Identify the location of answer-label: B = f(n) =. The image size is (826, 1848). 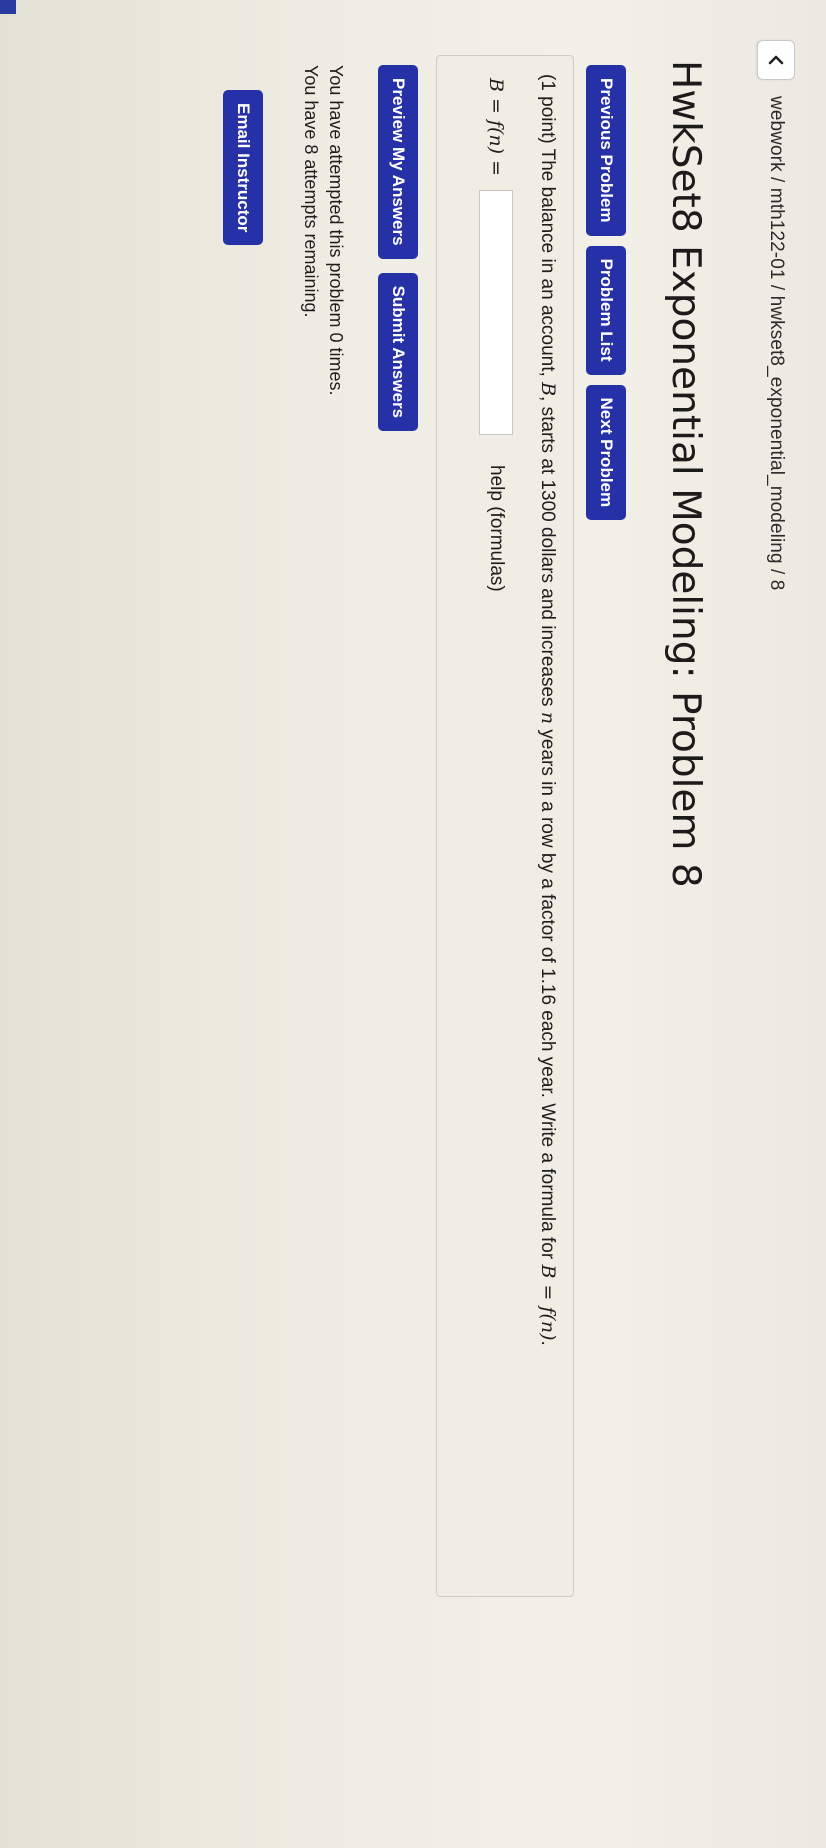
(496, 127).